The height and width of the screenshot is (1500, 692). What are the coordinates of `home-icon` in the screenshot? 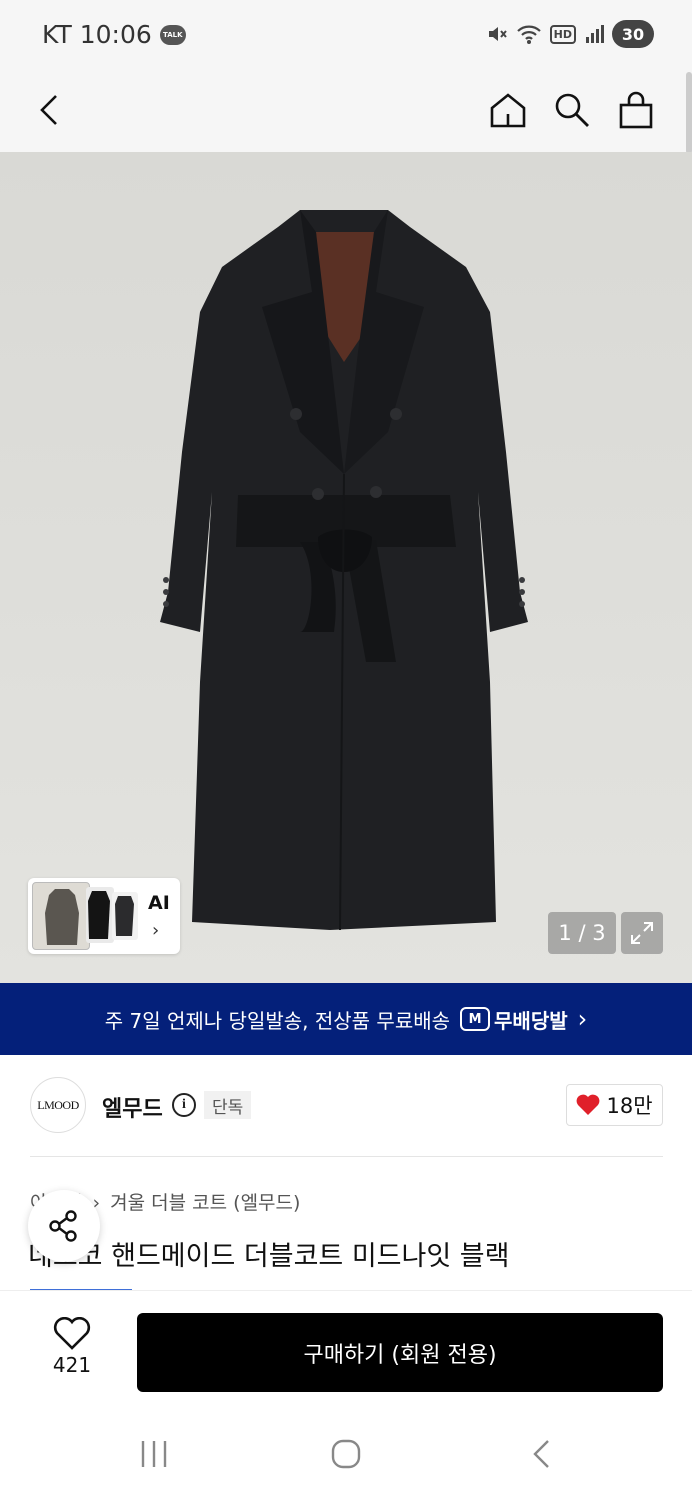 It's located at (508, 110).